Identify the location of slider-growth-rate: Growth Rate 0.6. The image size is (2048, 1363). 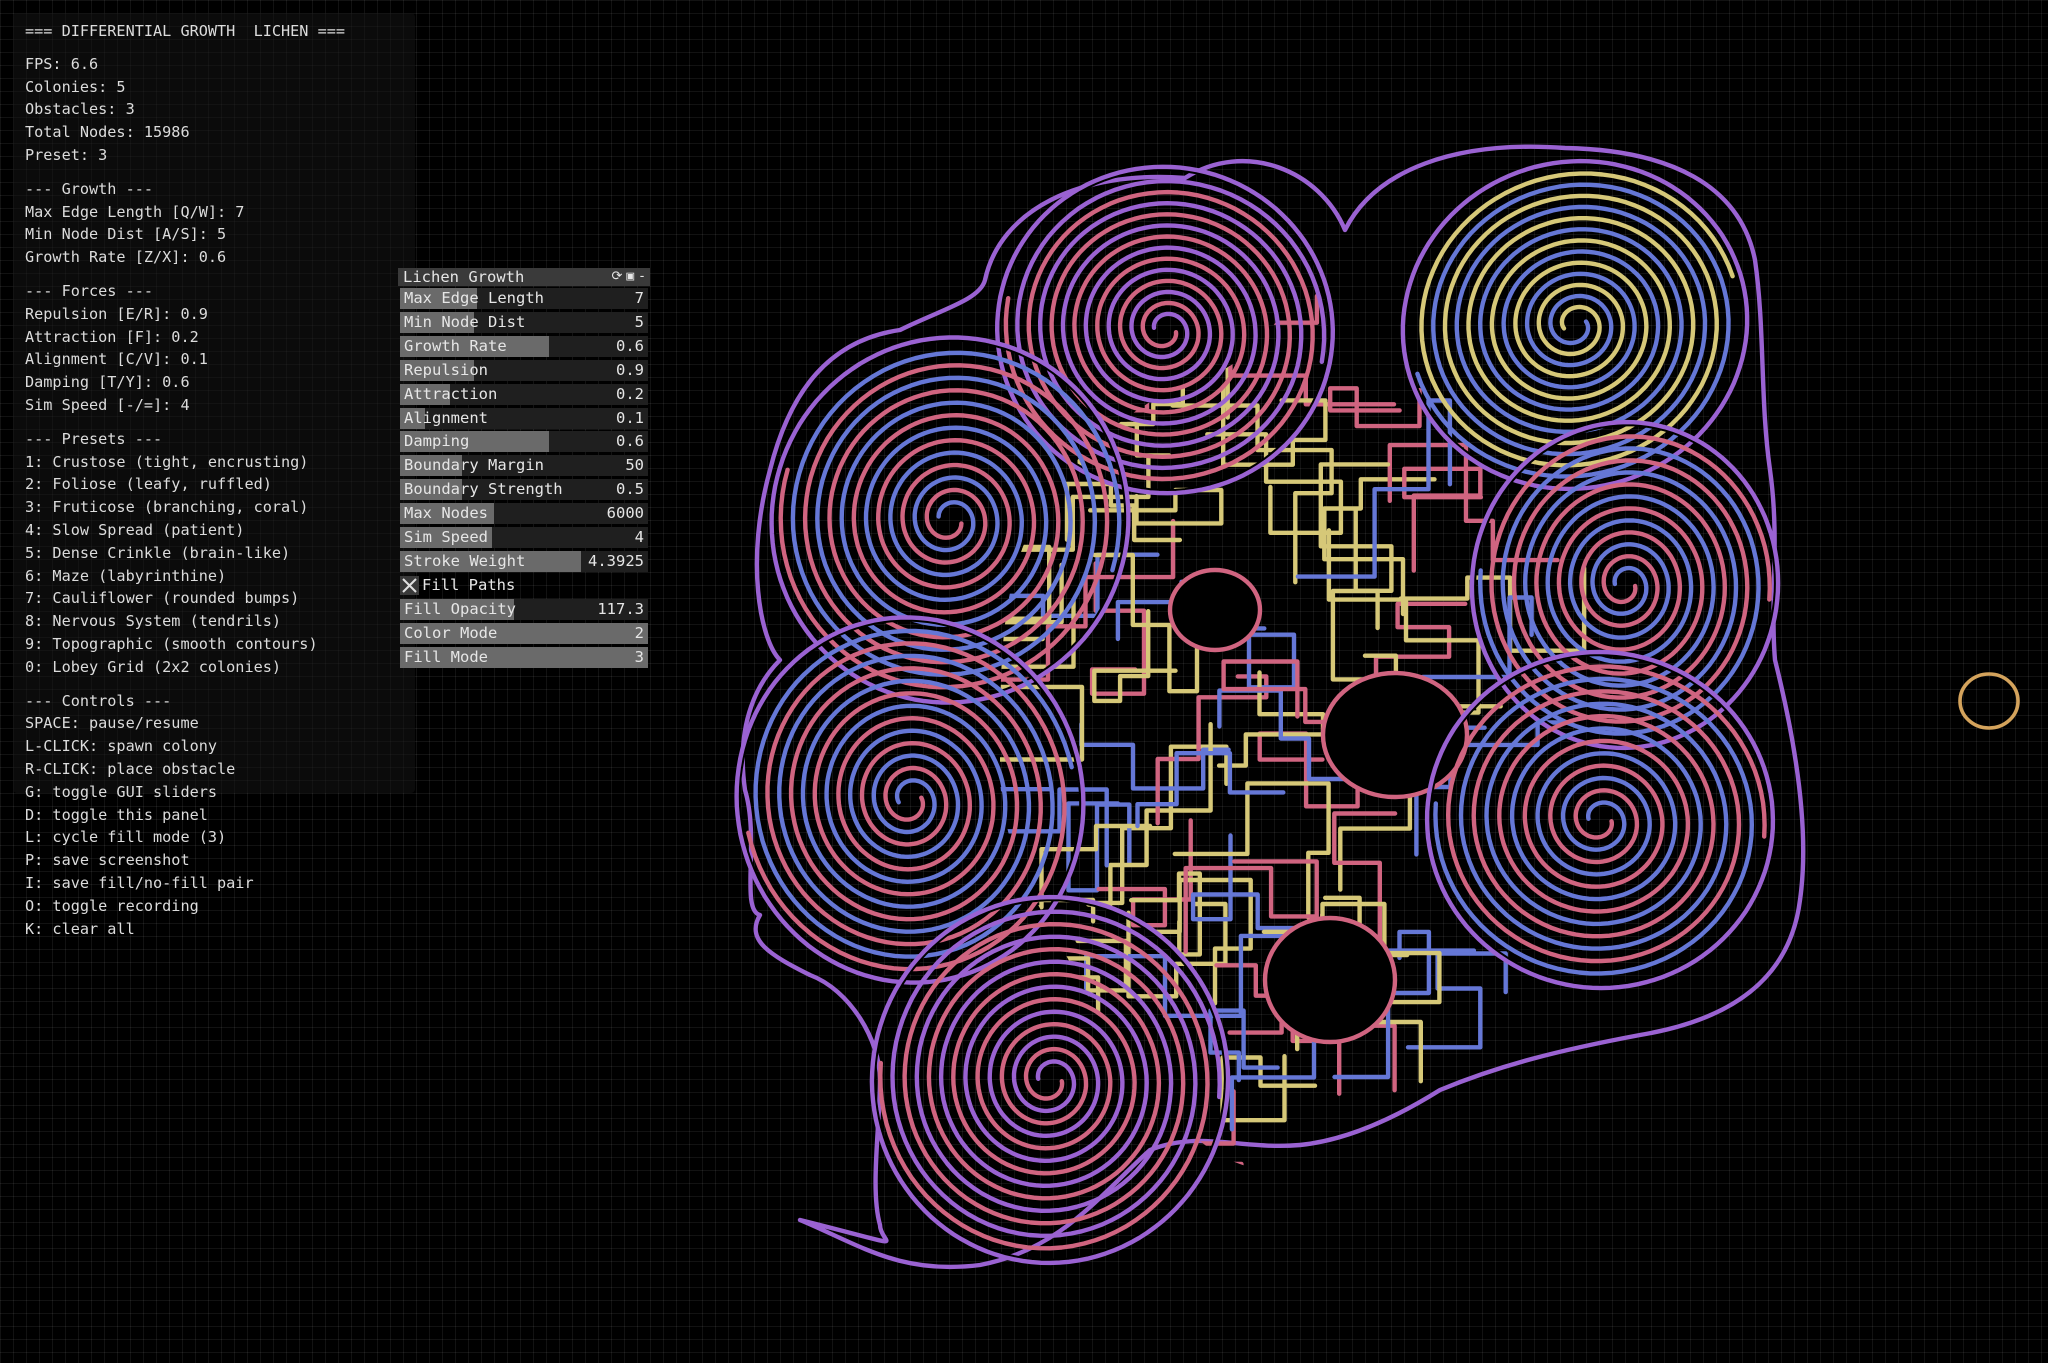
(524, 346).